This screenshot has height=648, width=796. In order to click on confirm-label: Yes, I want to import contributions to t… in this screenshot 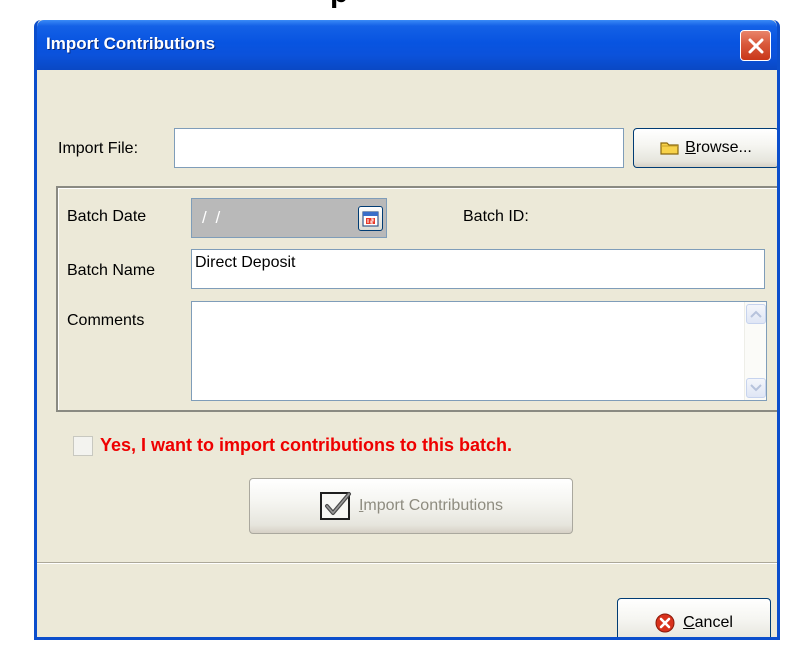, I will do `click(306, 445)`.